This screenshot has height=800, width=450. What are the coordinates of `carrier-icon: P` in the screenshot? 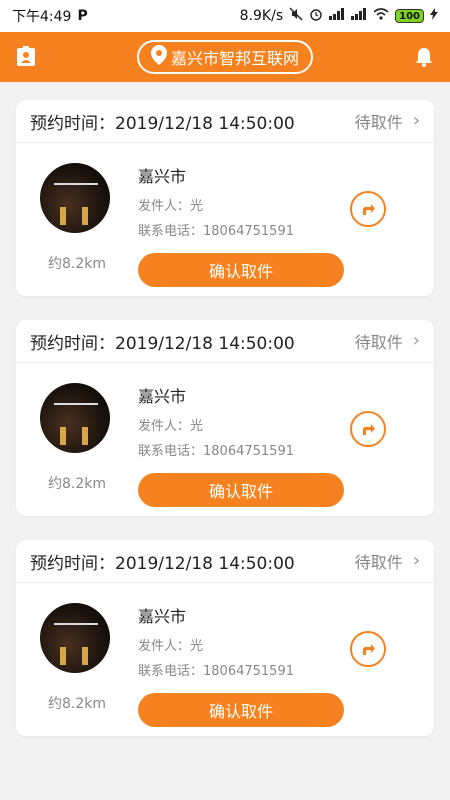 It's located at (82, 16).